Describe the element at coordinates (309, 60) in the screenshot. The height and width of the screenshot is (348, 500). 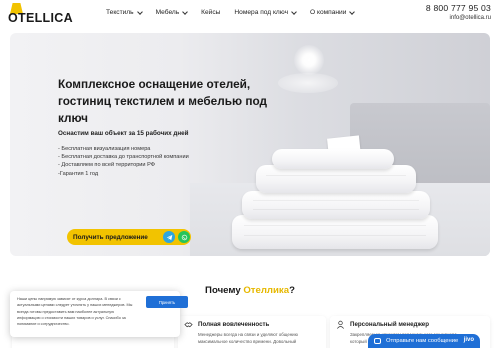
I see `ceiling-light-image` at that location.